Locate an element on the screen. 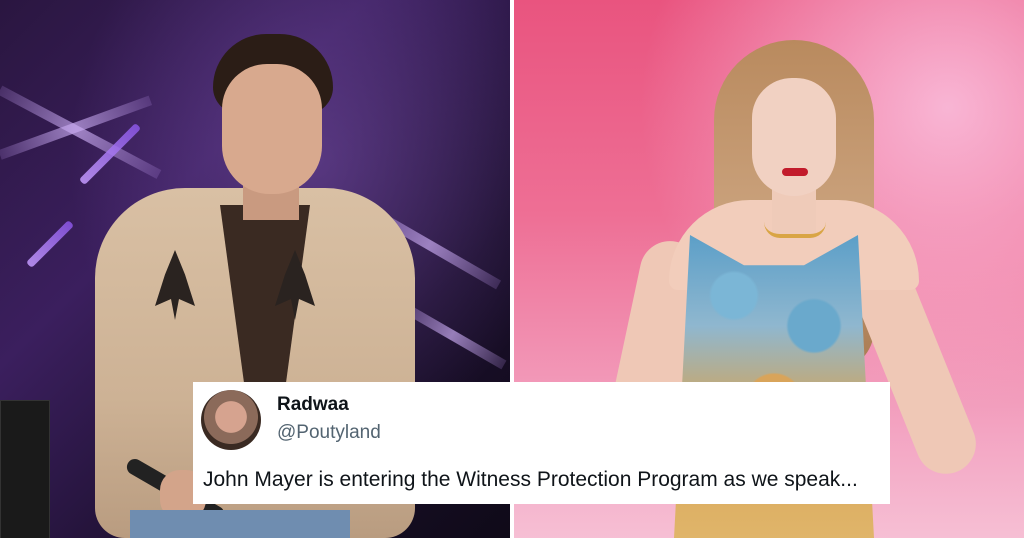 Image resolution: width=1024 pixels, height=538 pixels. lips is located at coordinates (795, 172).